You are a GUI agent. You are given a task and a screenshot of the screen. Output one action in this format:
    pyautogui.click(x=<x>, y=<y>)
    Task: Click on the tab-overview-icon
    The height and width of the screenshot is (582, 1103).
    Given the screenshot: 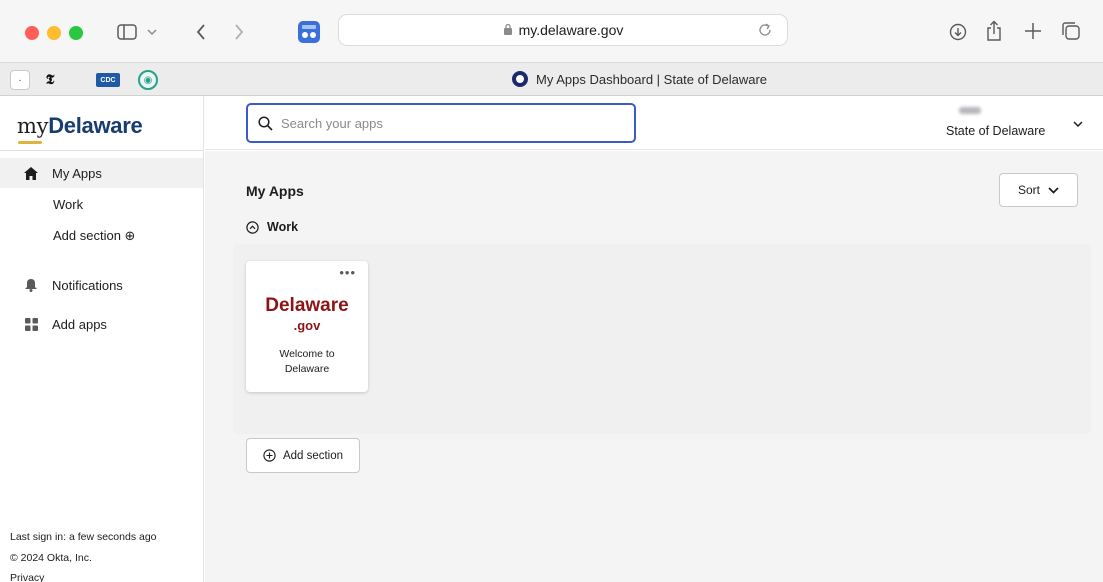 What is the action you would take?
    pyautogui.click(x=1071, y=31)
    